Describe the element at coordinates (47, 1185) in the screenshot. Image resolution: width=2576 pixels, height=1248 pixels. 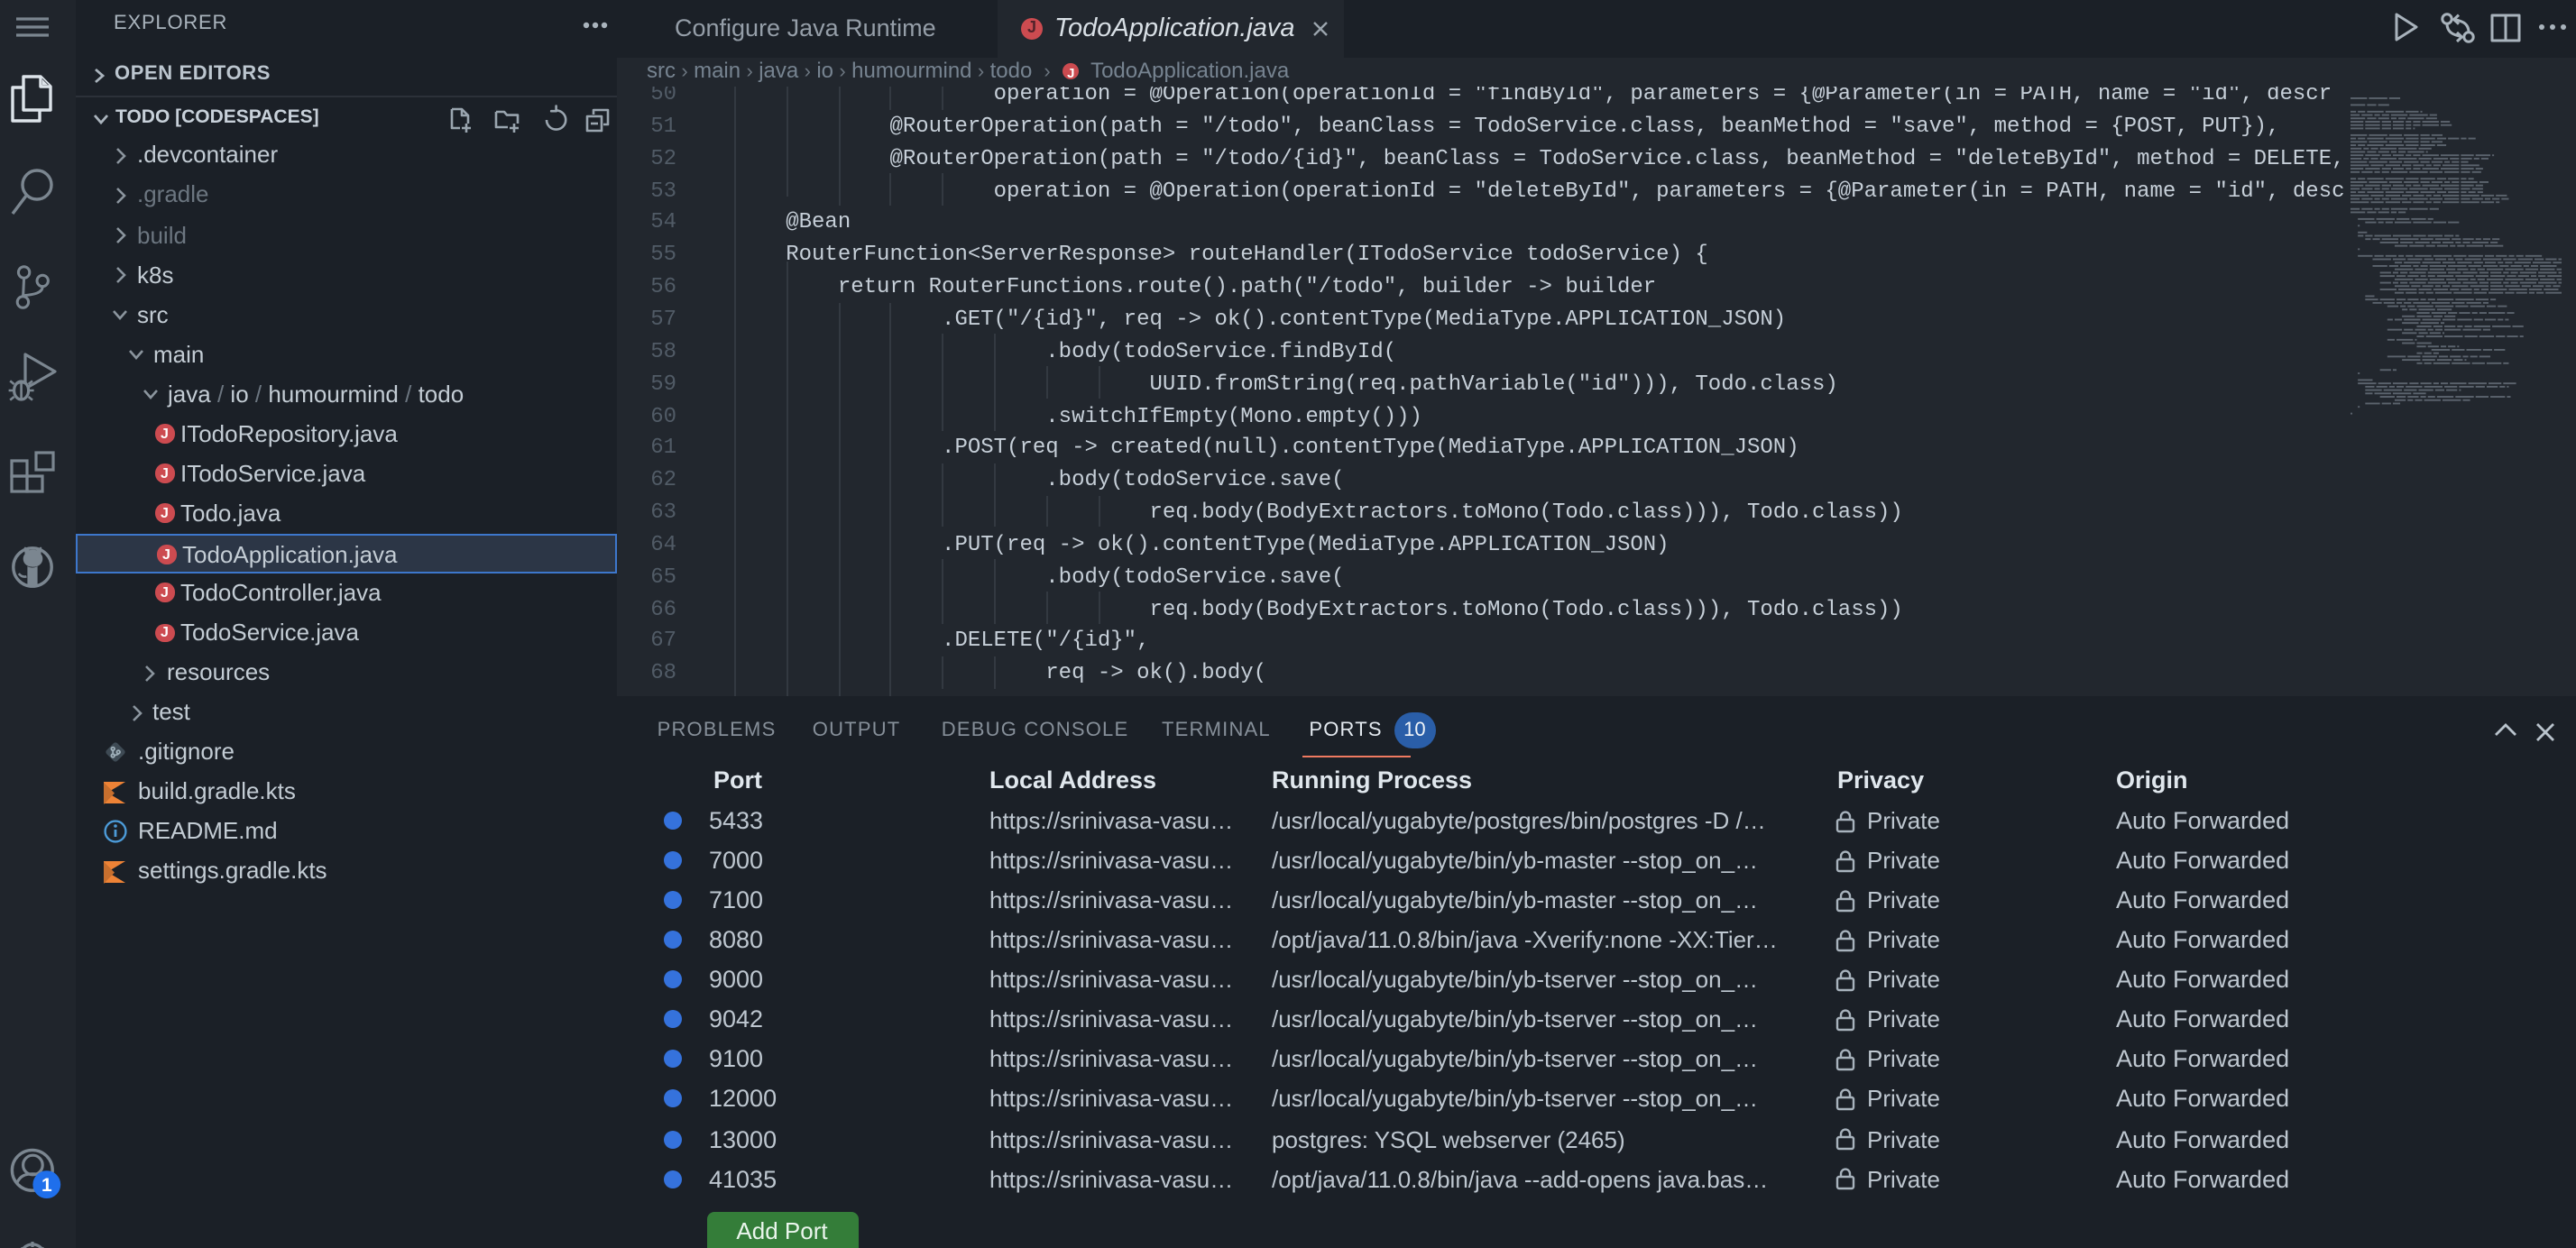
I see `svg-text: 1` at that location.